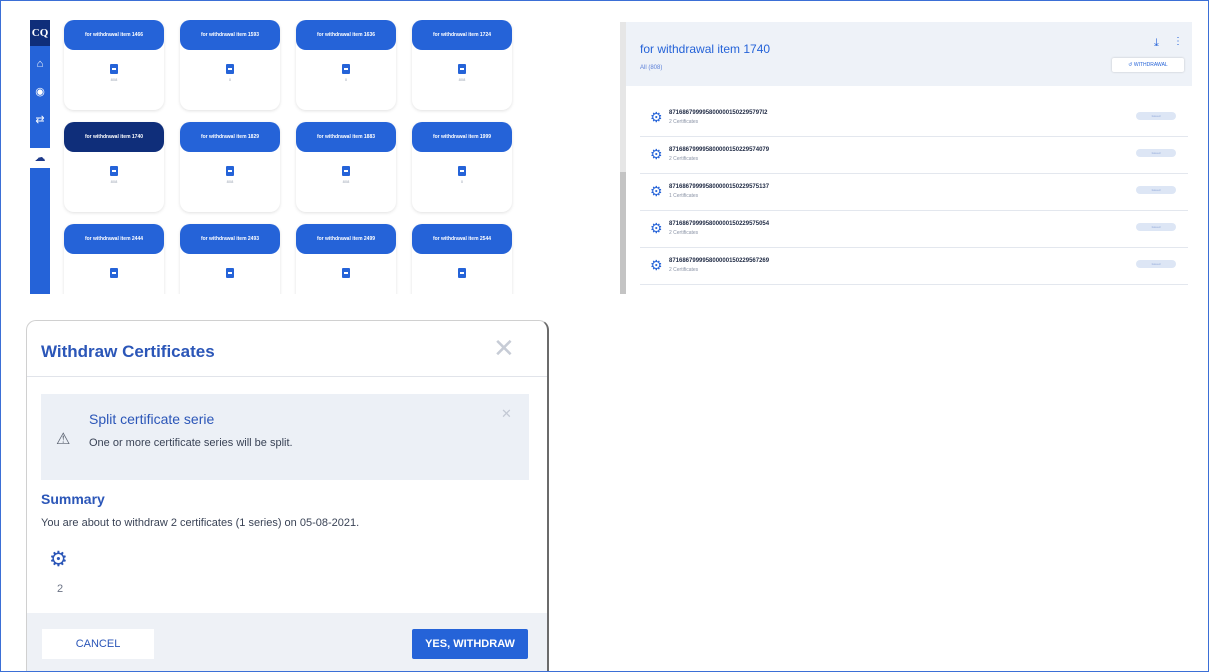  Describe the element at coordinates (462, 35) in the screenshot. I see `card-title: for withdrawal item 1724` at that location.